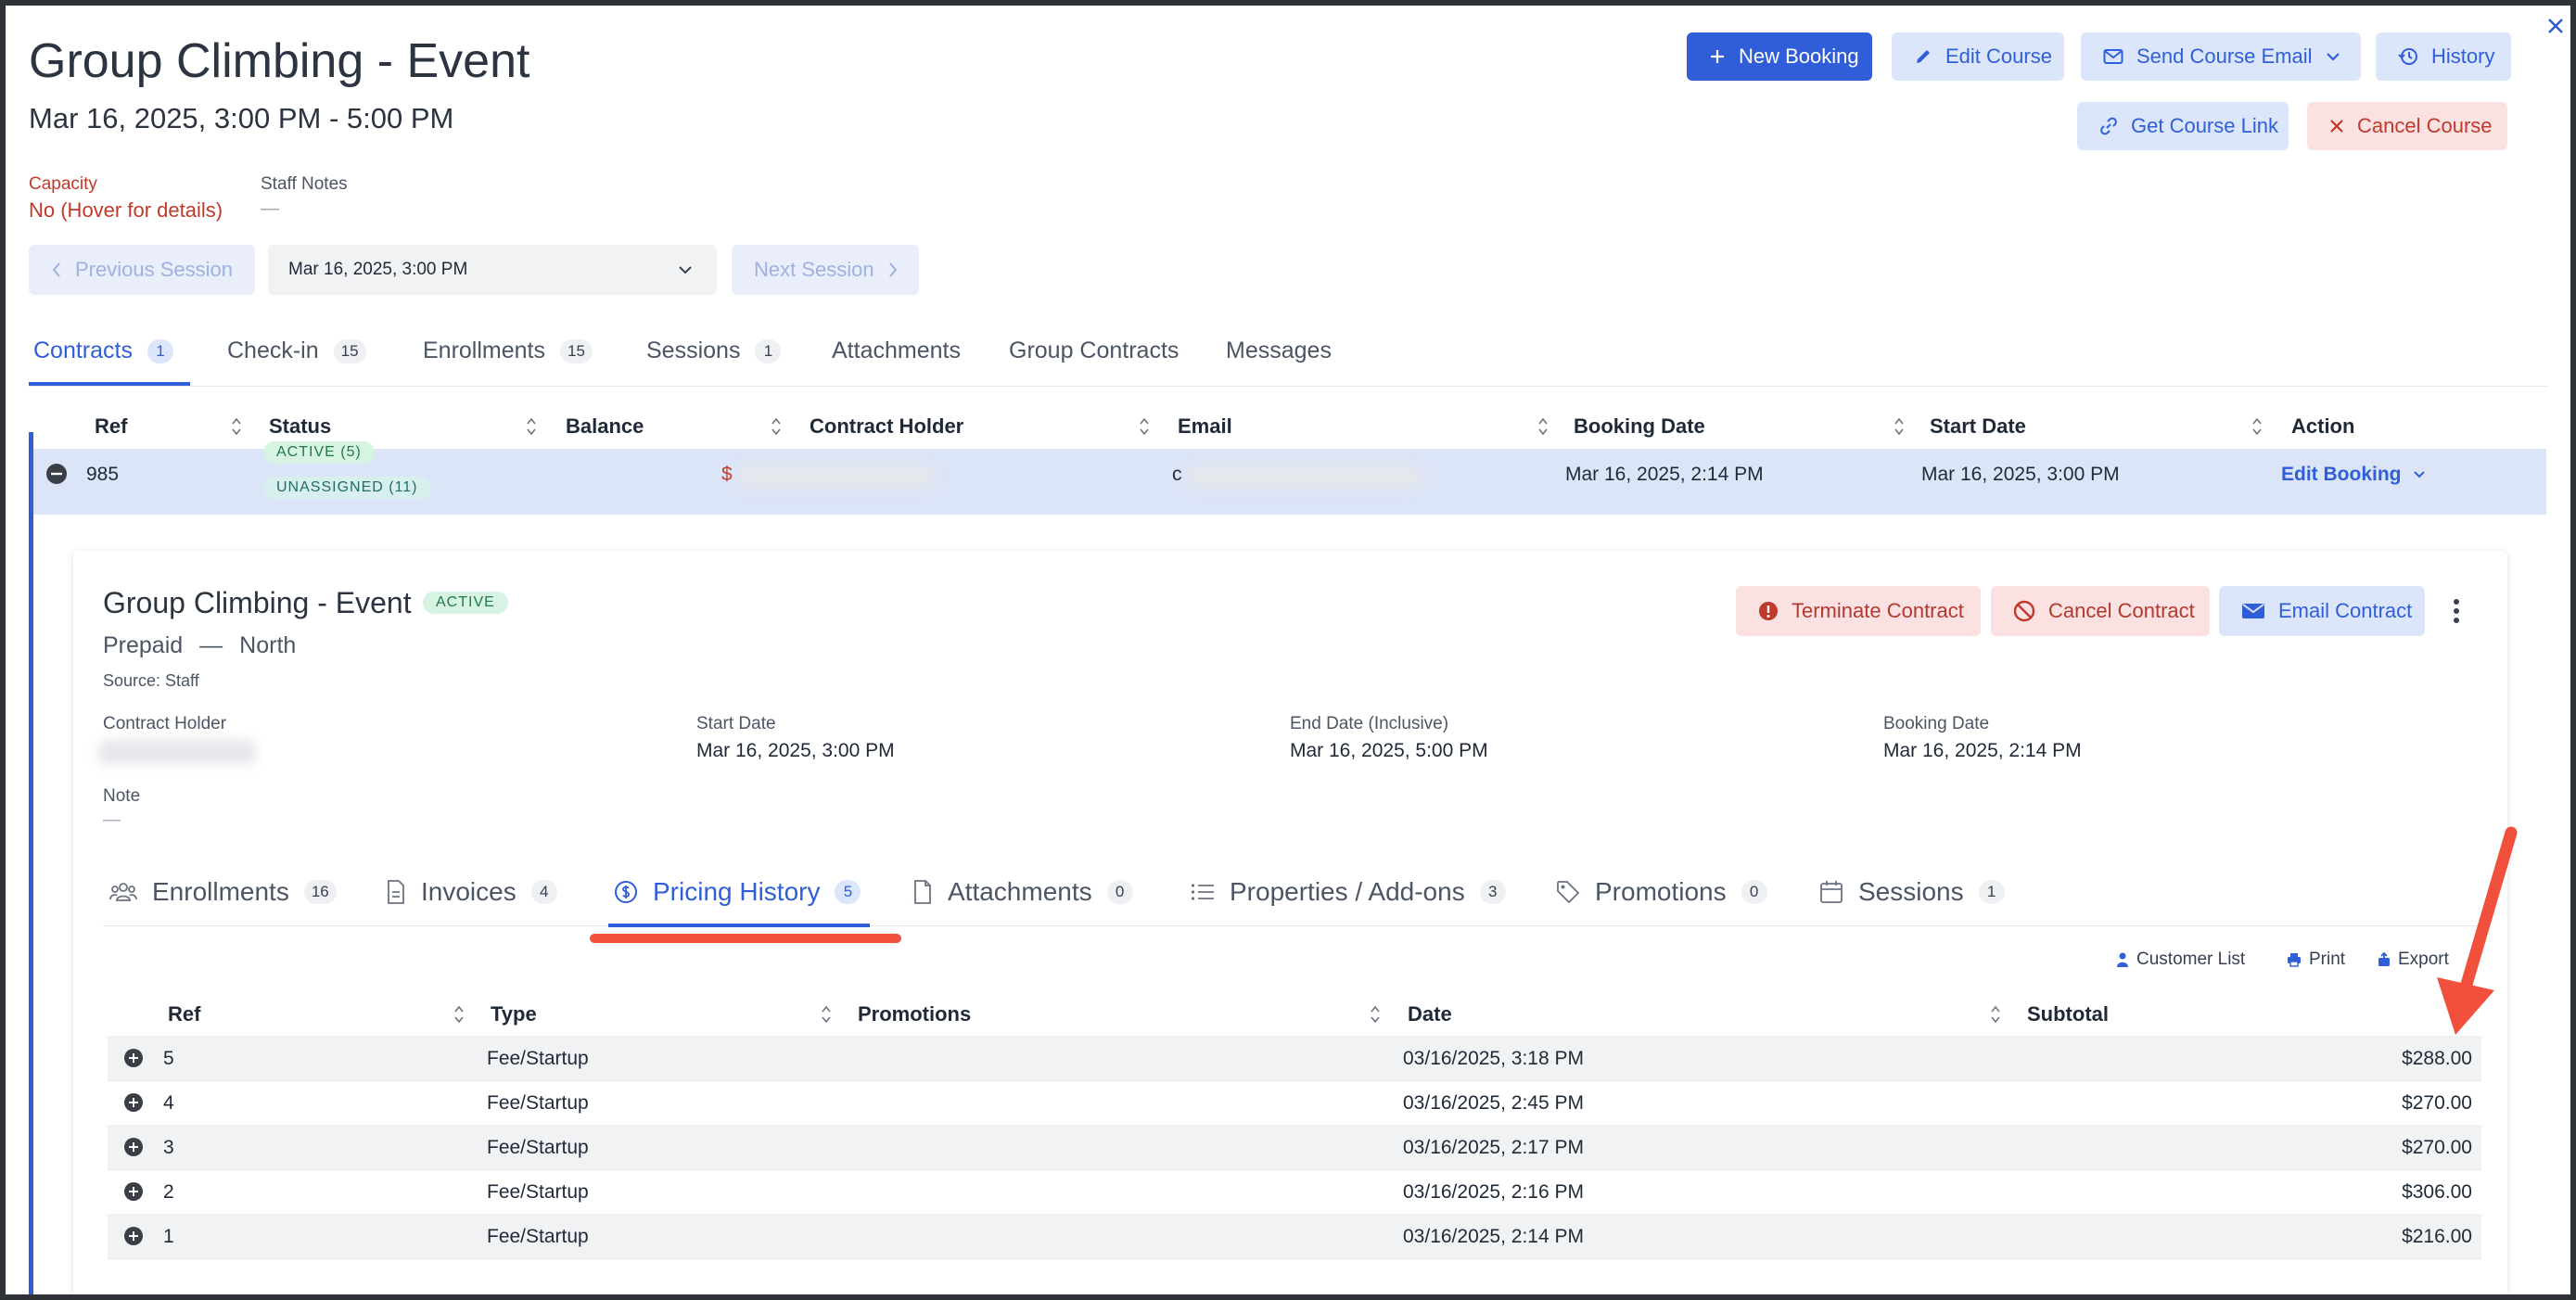 The width and height of the screenshot is (2576, 1300). I want to click on redacted-balance, so click(836, 476).